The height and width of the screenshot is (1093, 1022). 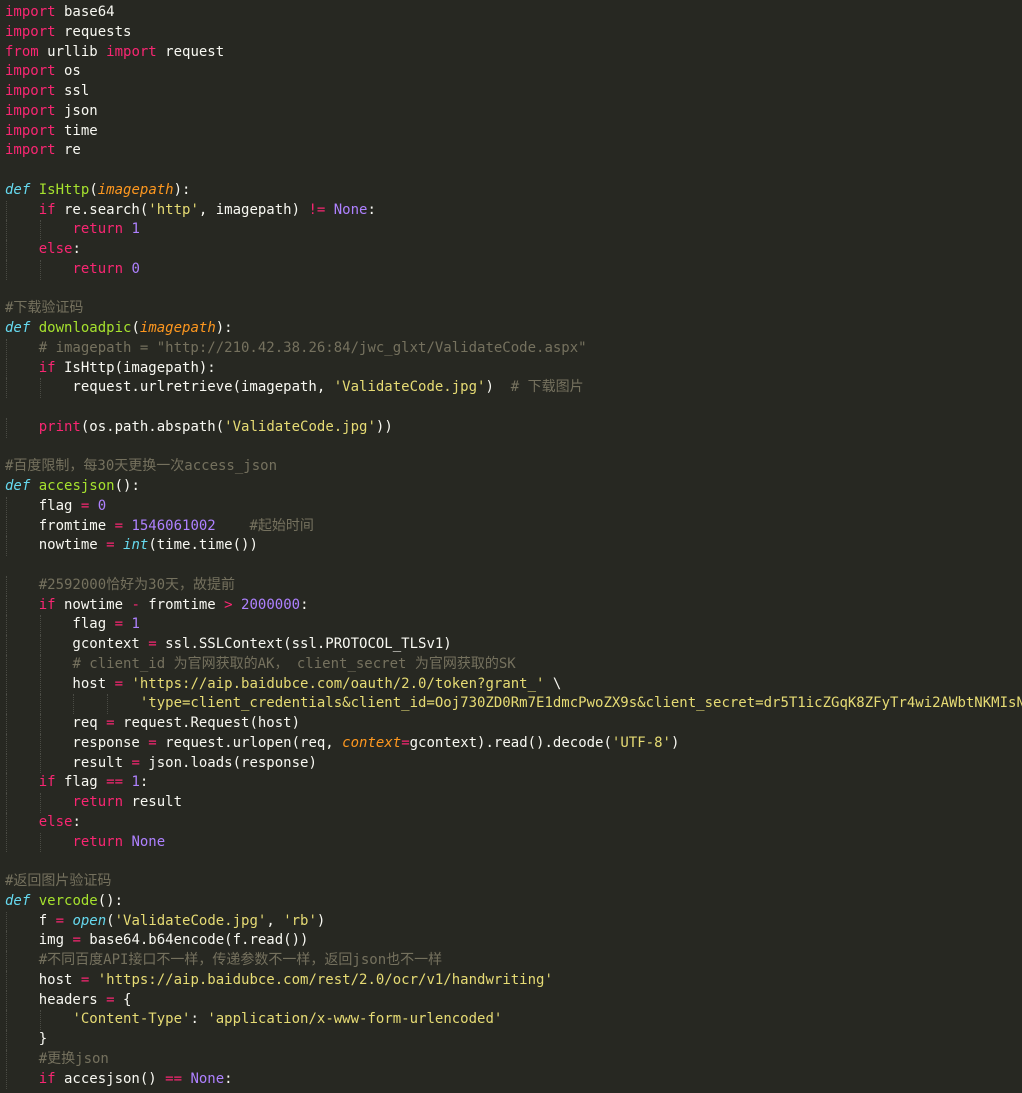 What do you see at coordinates (240, 960) in the screenshot?
I see `code-token: #不同百度API接口不一样，传递参数不一样，返回json也不一样` at bounding box center [240, 960].